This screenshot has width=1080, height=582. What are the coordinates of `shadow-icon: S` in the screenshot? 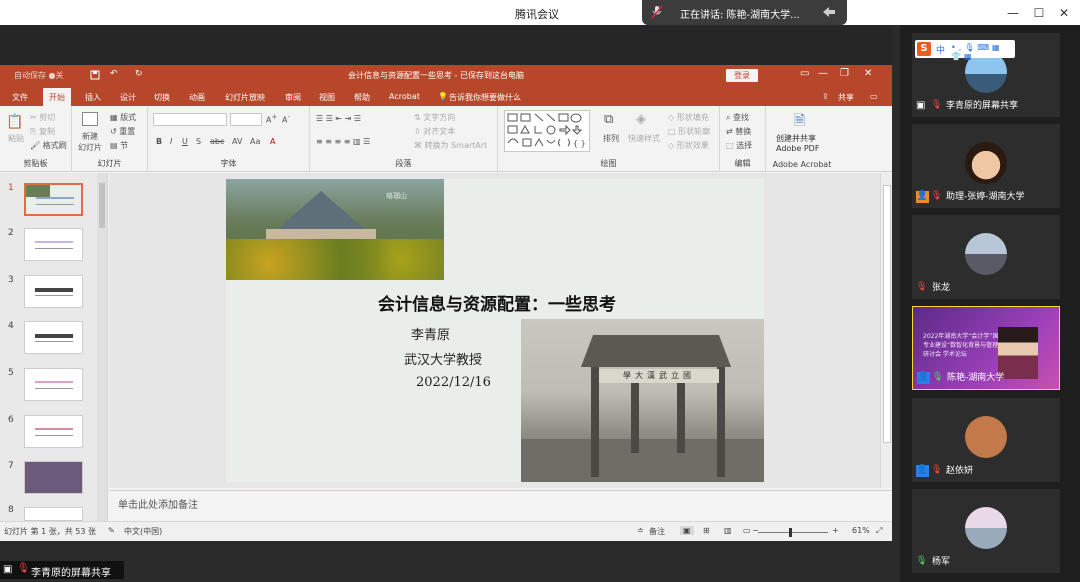 It's located at (198, 141).